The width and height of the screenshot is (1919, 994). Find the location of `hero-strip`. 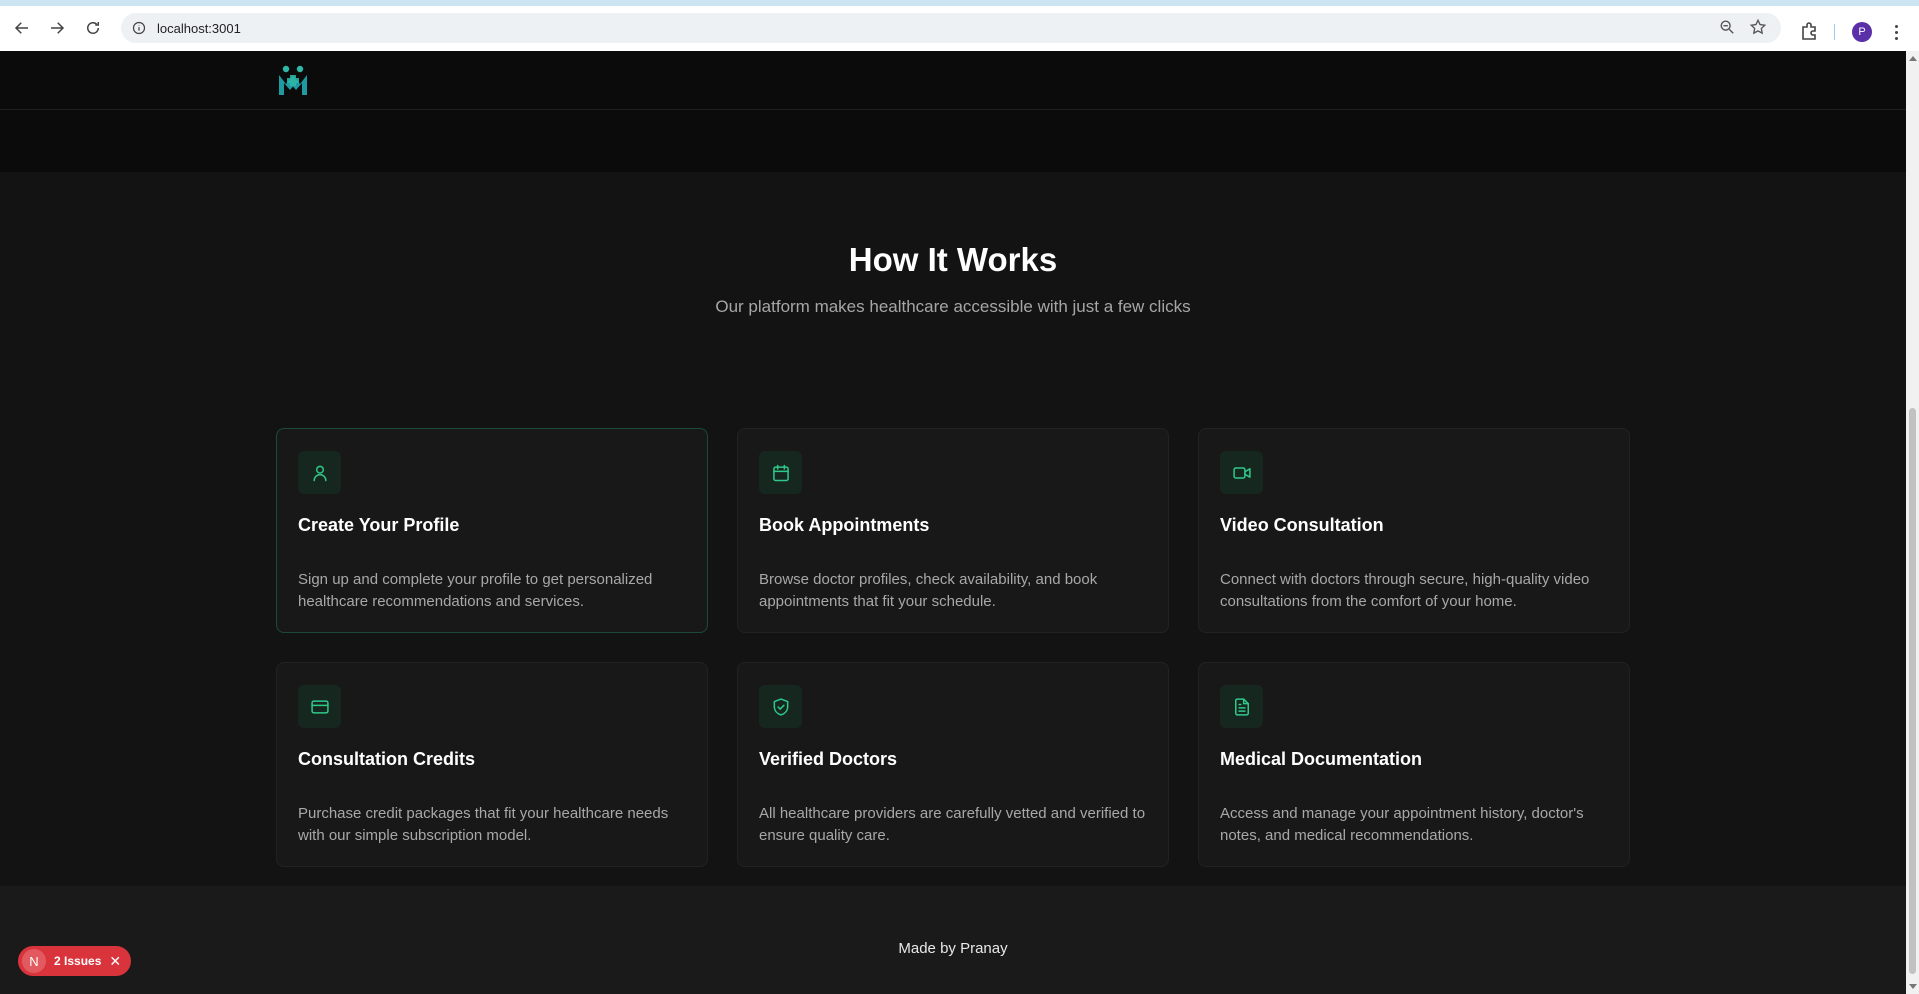

hero-strip is located at coordinates (953, 141).